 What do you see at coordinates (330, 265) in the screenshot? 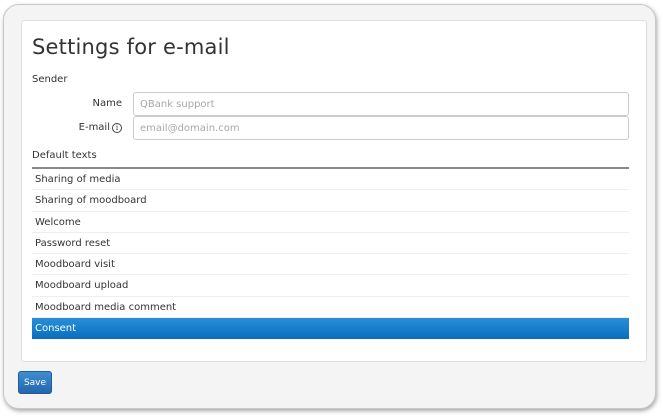
I see `default-text-item: Moodboard visit` at bounding box center [330, 265].